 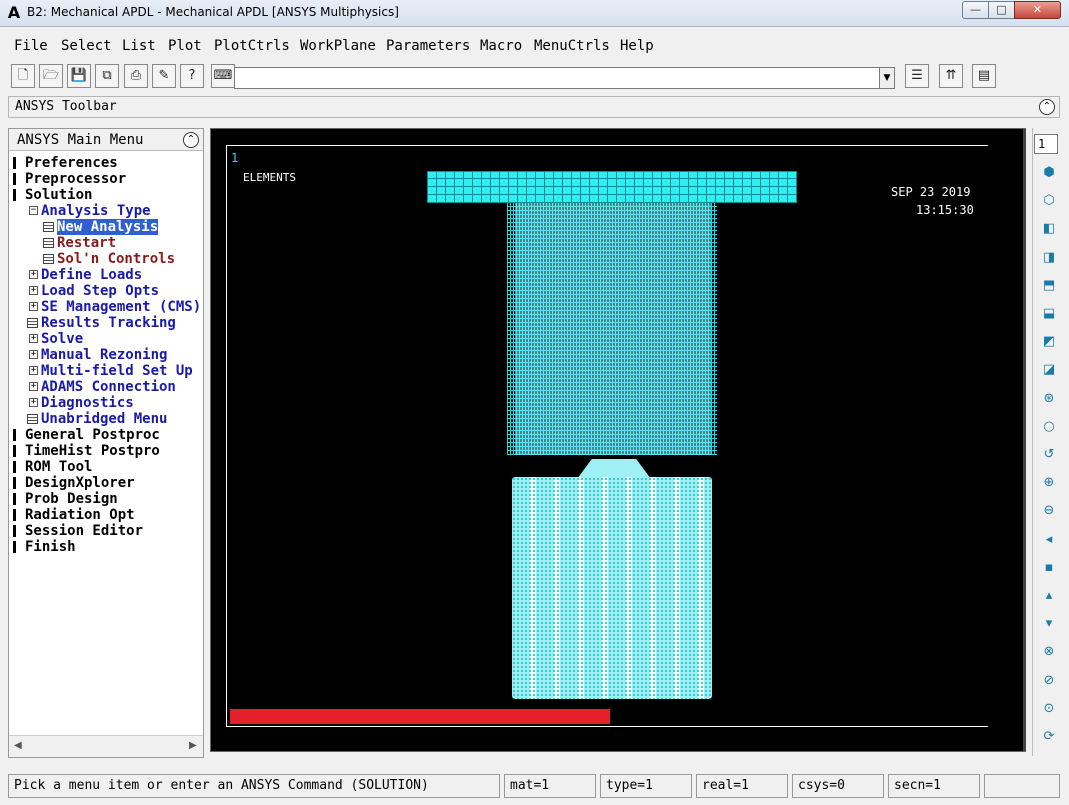 What do you see at coordinates (1049, 483) in the screenshot?
I see `zoom-in-icon: ⊕` at bounding box center [1049, 483].